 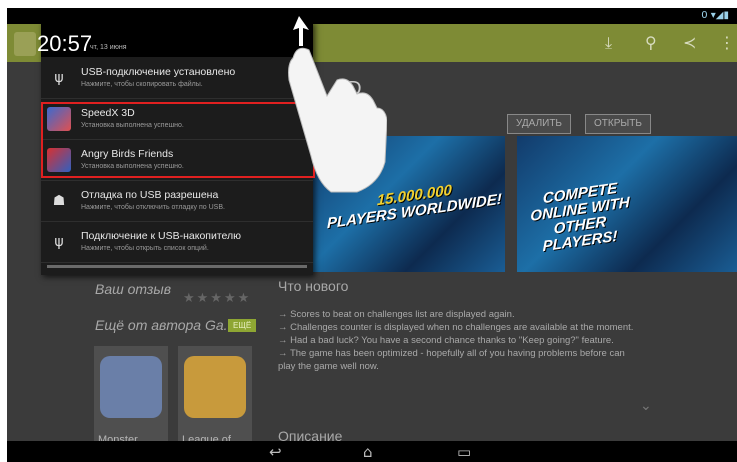 What do you see at coordinates (108, 47) in the screenshot?
I see `date: чт, 13 июня` at bounding box center [108, 47].